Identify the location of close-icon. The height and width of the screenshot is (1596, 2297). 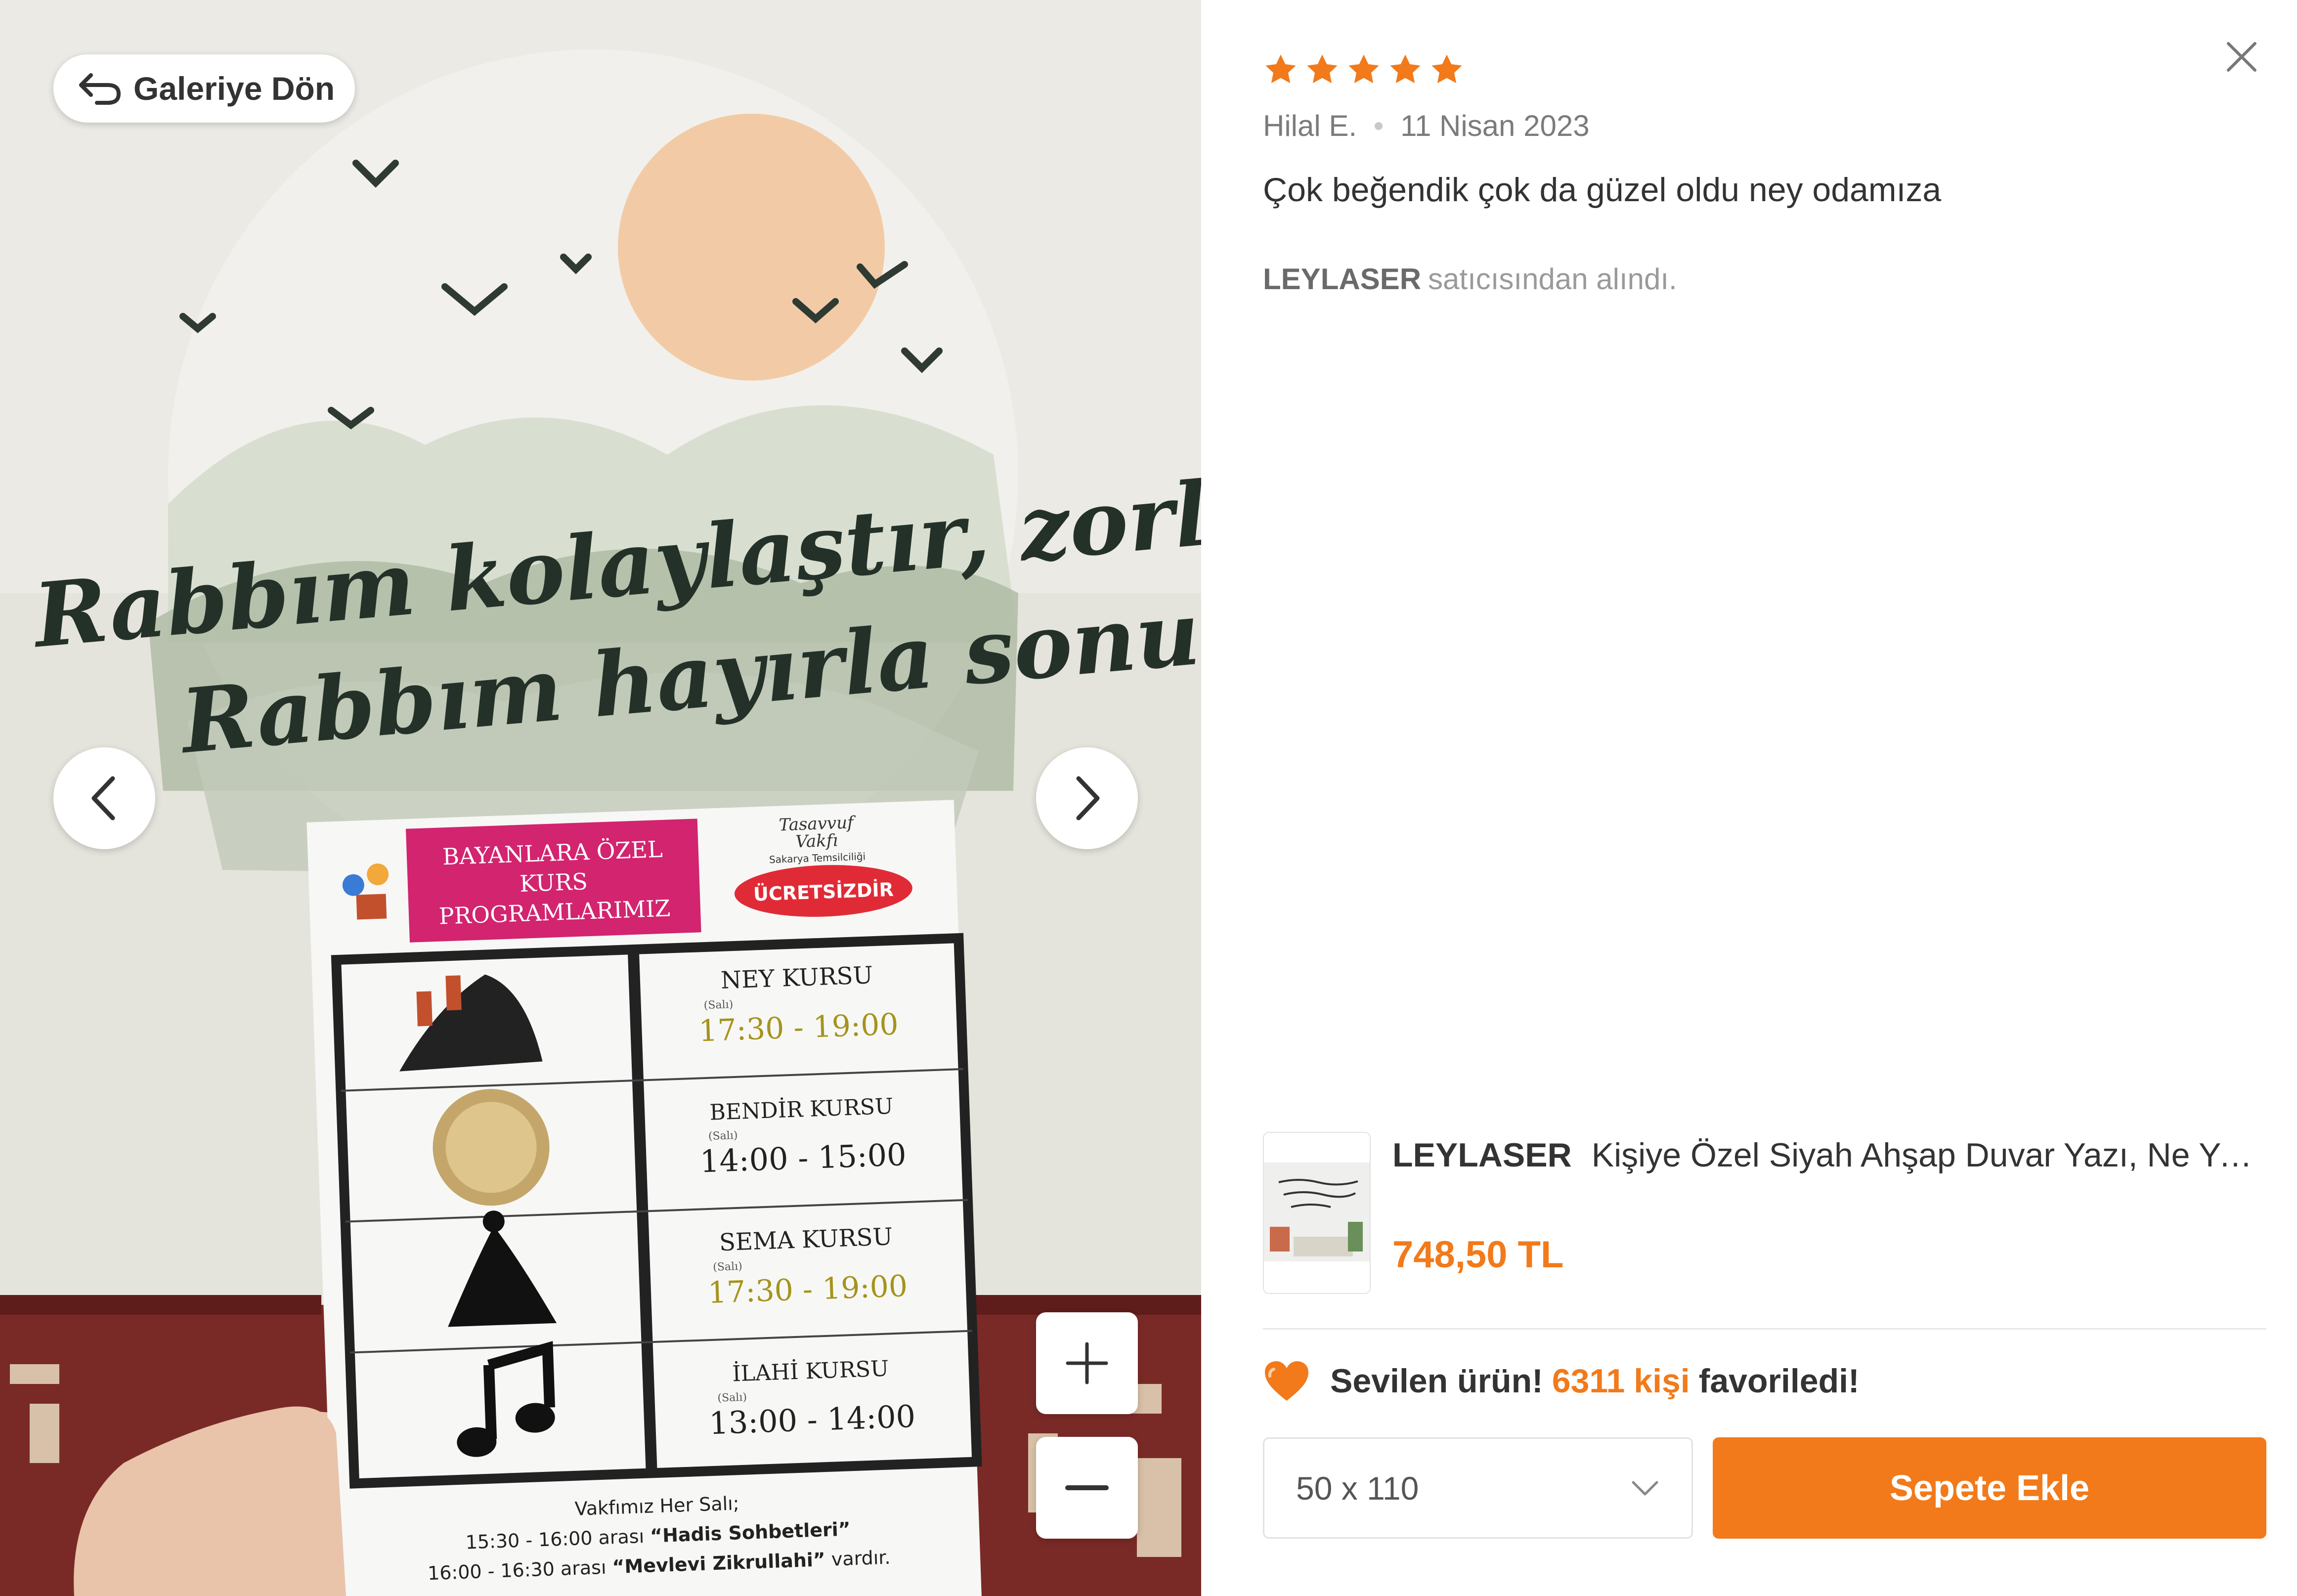
(2241, 57).